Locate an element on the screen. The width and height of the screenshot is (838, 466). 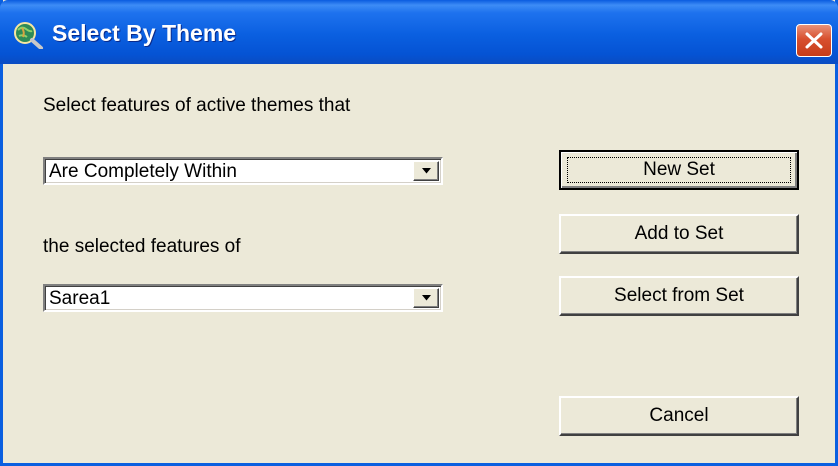
cancel-button: Cancel is located at coordinates (679, 416).